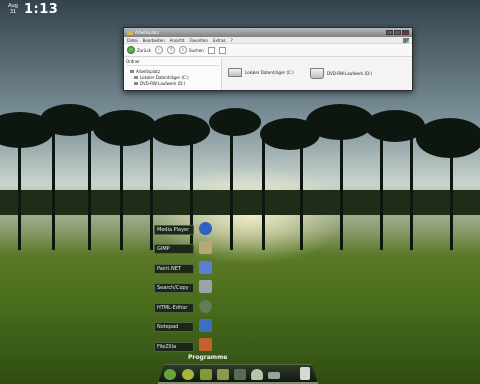 This screenshot has width=480, height=384. What do you see at coordinates (268, 32) in the screenshot?
I see `window-titlebar: Arbeitsplatz` at bounding box center [268, 32].